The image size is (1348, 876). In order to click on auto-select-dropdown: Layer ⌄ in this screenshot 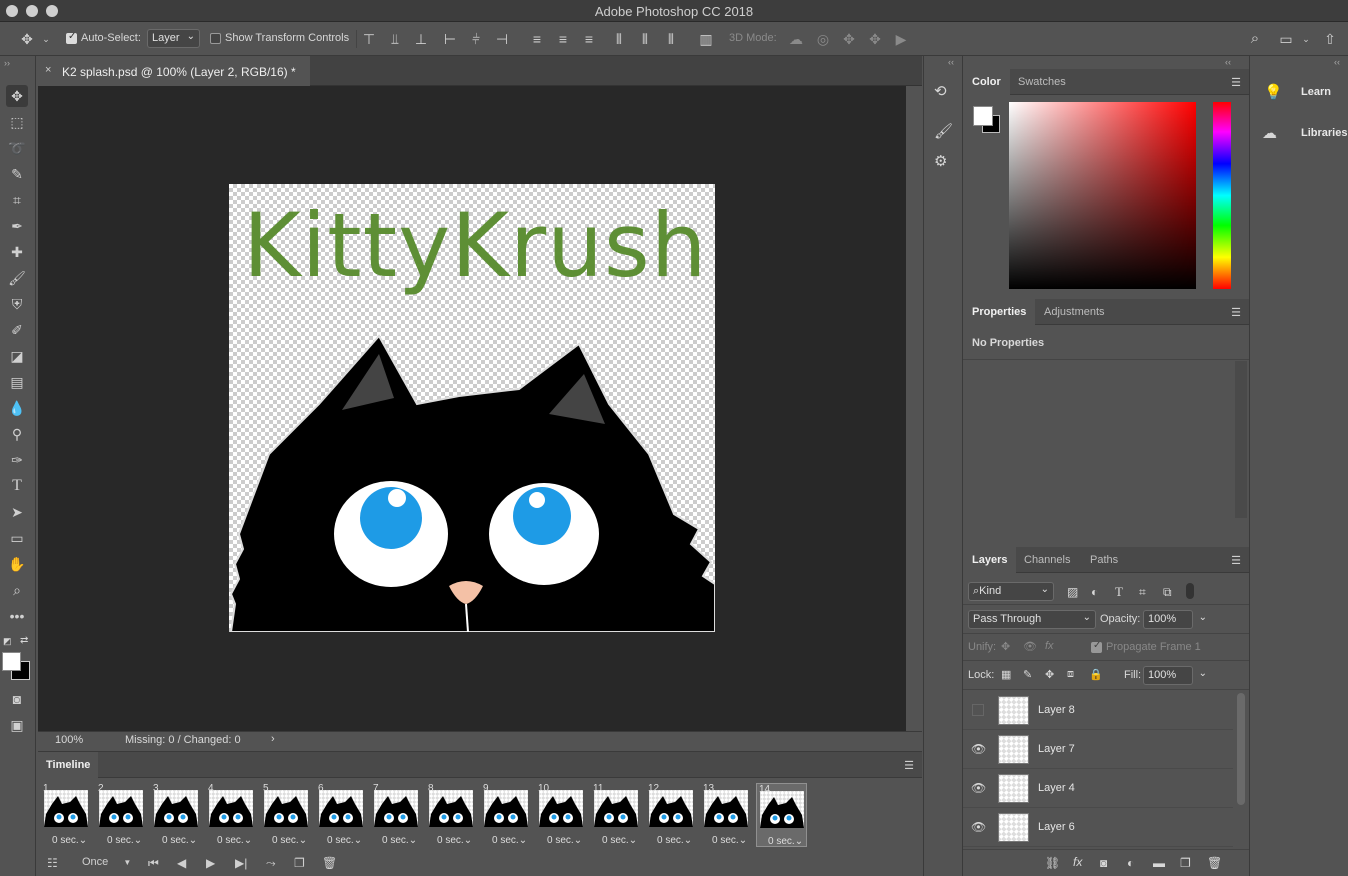, I will do `click(173, 38)`.